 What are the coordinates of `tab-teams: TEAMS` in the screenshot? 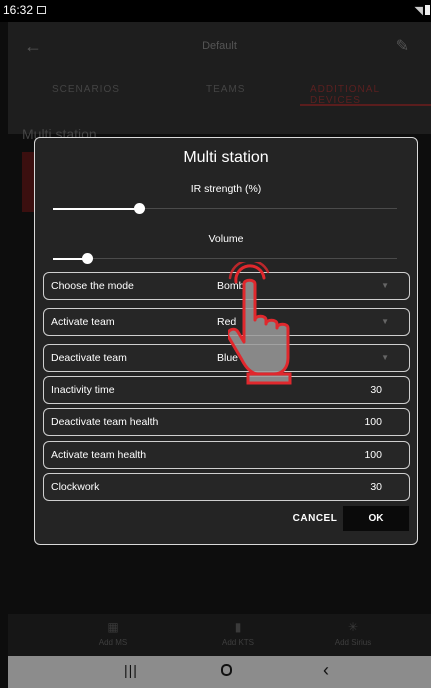 It's located at (225, 89).